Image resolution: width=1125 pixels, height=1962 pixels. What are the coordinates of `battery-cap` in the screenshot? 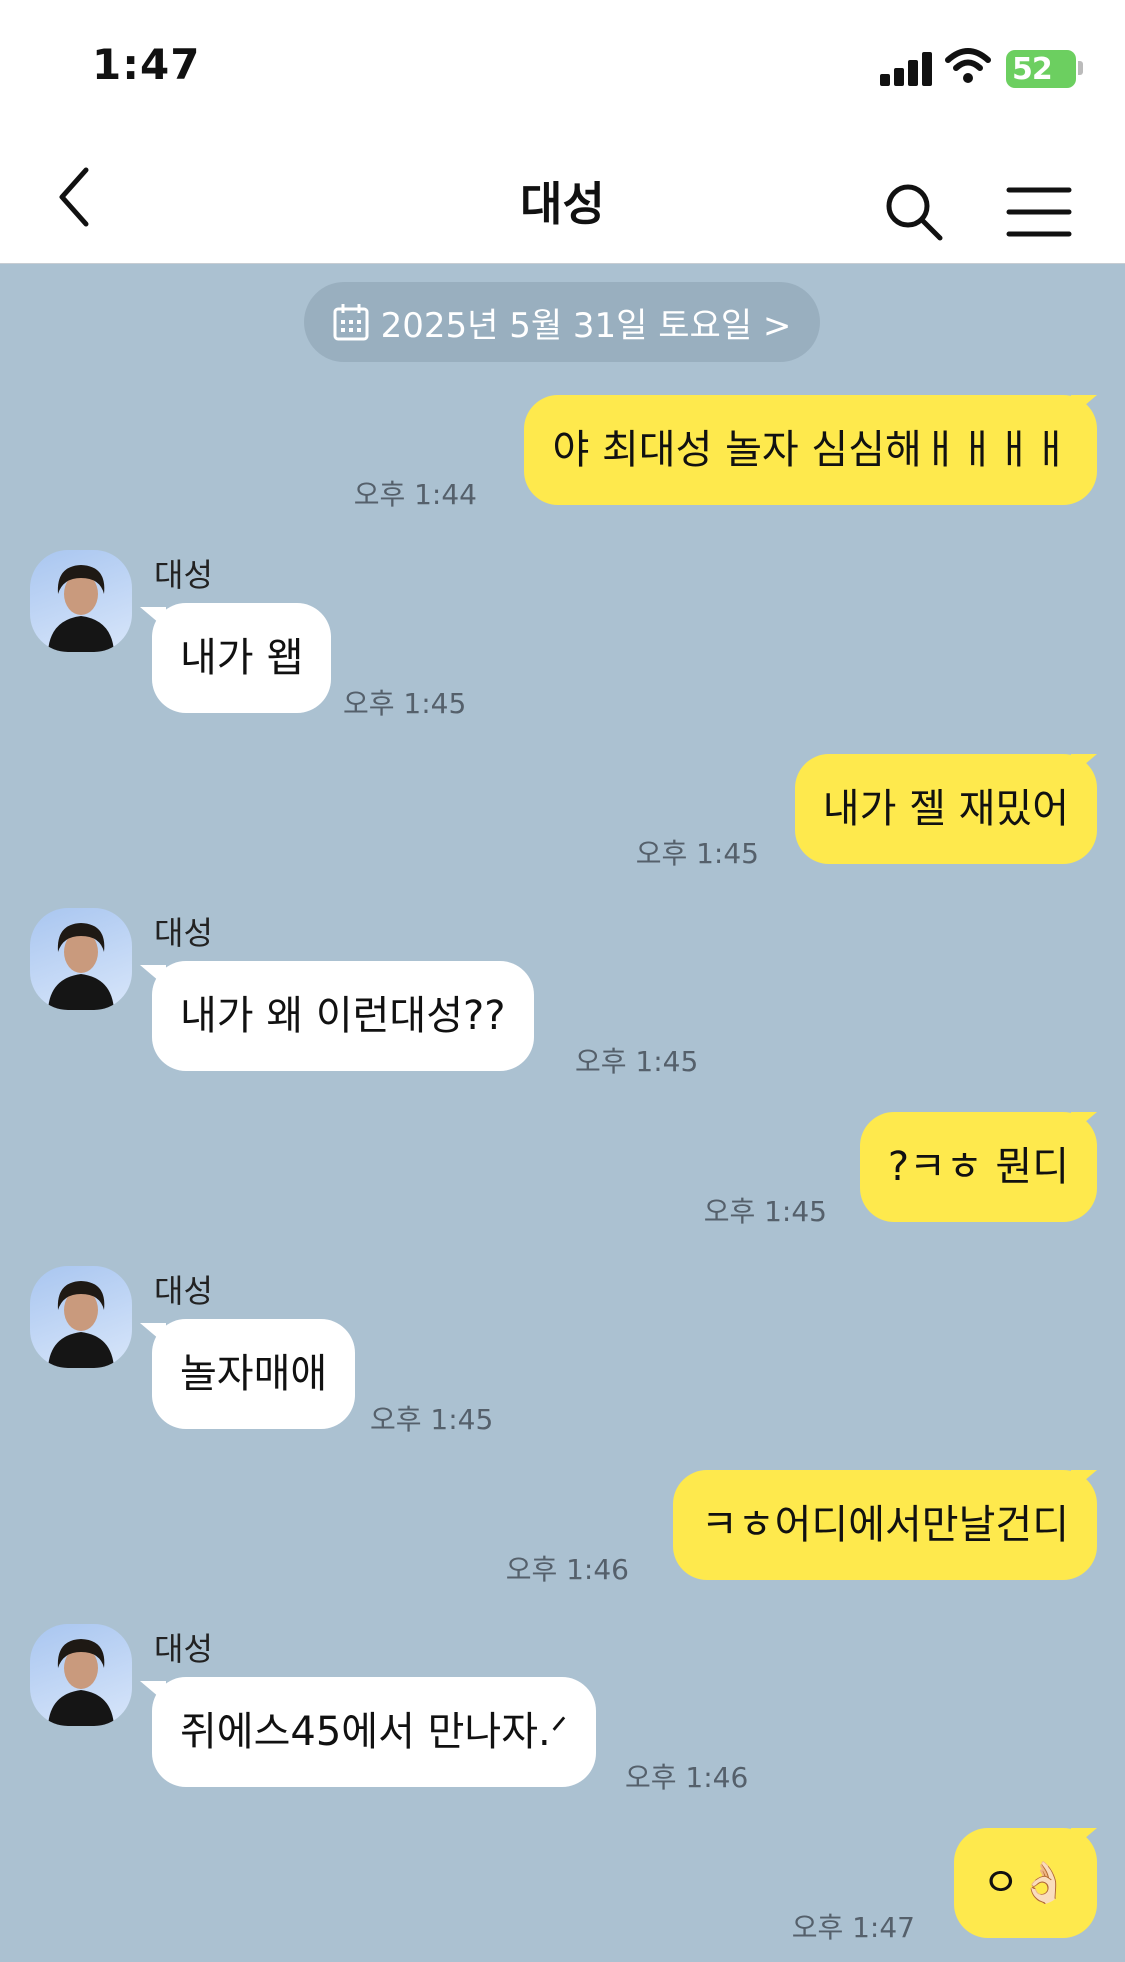 It's located at (1080, 68).